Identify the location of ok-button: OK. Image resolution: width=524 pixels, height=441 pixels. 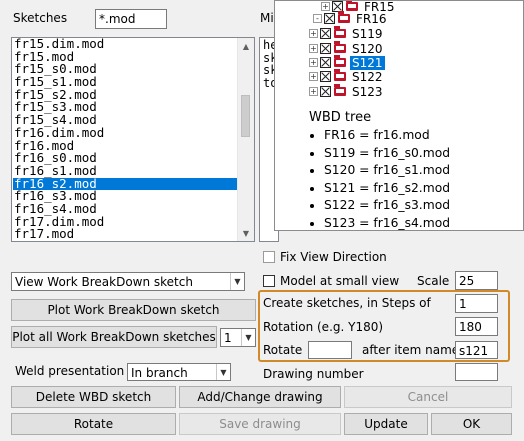
(471, 424).